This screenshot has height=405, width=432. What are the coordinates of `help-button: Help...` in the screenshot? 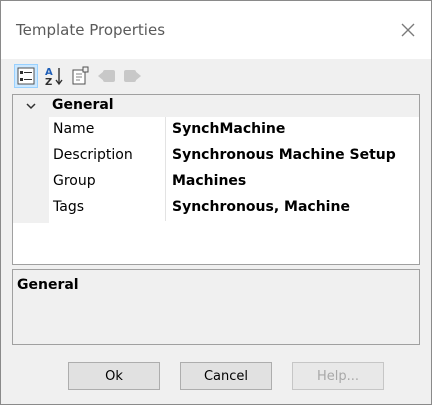 It's located at (338, 376).